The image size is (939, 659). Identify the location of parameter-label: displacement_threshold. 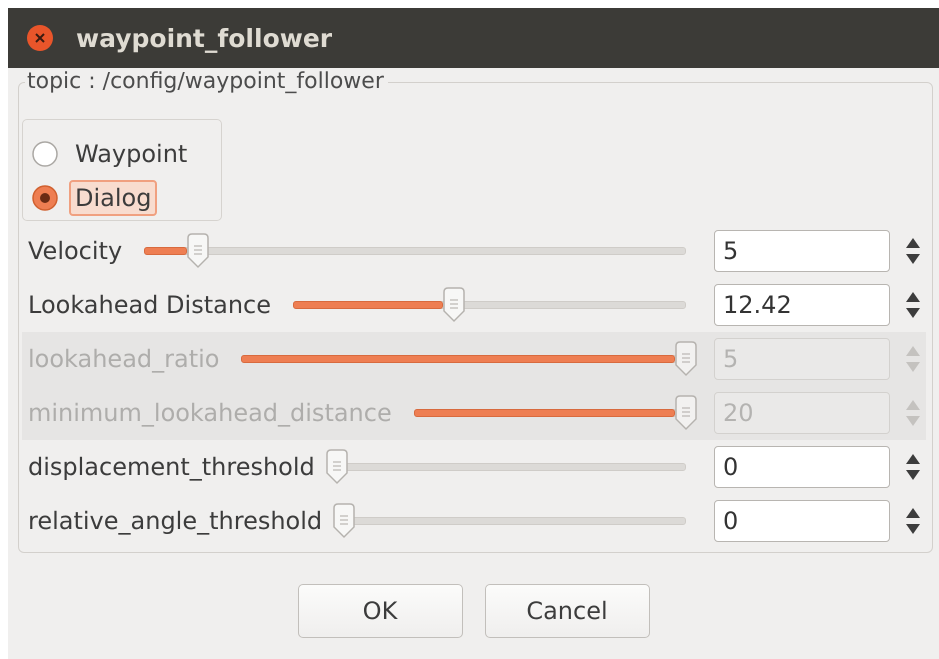
(171, 467).